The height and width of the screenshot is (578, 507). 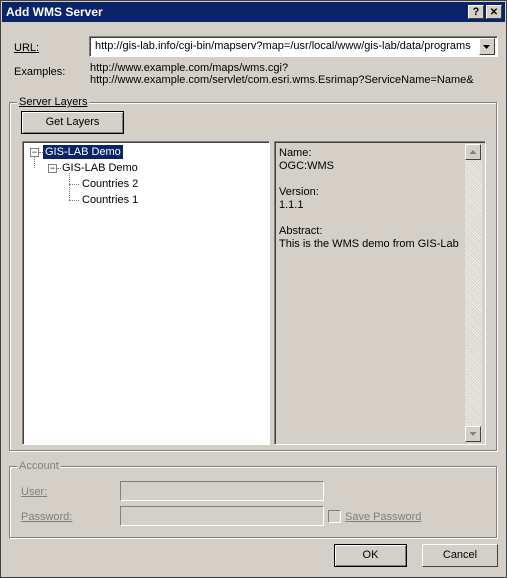 What do you see at coordinates (40, 72) in the screenshot?
I see `examples-label: Examples:` at bounding box center [40, 72].